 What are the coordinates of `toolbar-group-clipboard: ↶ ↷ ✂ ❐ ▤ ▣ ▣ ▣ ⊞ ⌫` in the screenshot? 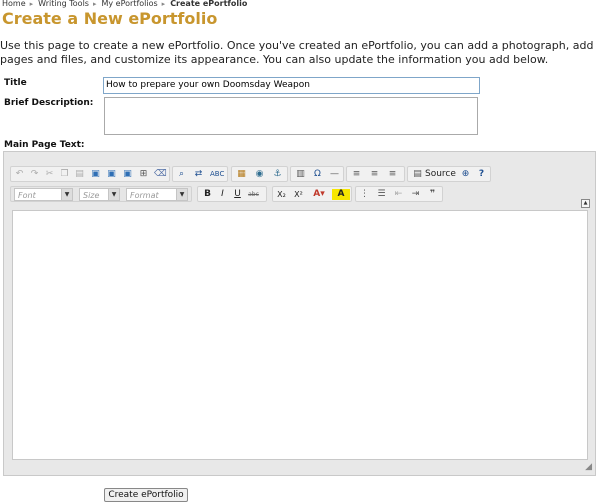 It's located at (90, 174).